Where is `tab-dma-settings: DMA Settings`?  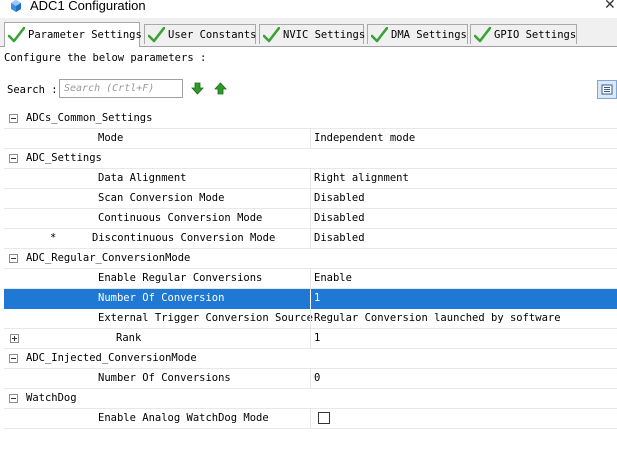
tab-dma-settings: DMA Settings is located at coordinates (417, 34).